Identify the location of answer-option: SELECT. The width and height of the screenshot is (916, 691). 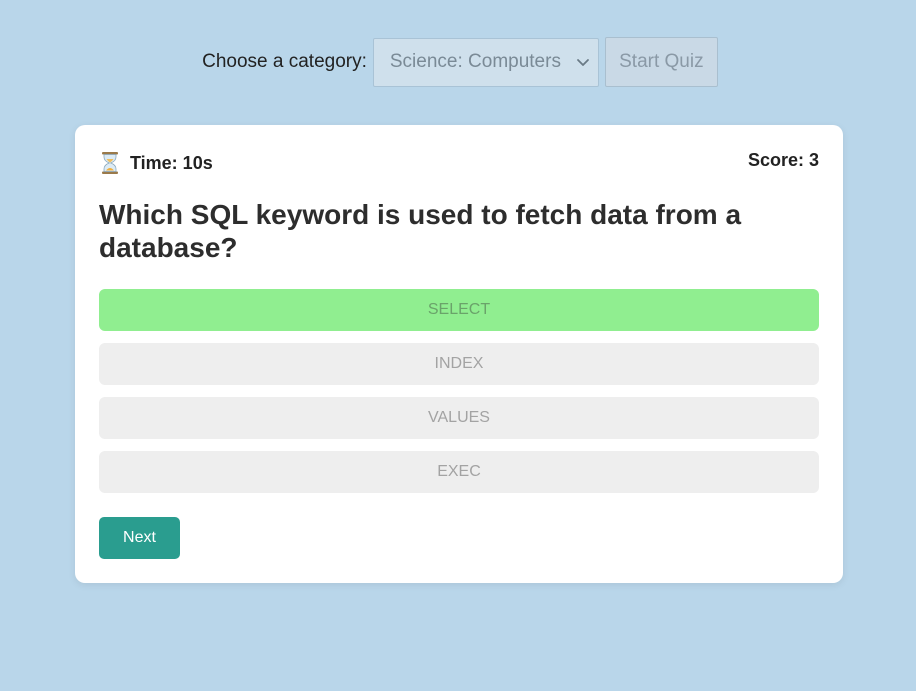
(459, 310).